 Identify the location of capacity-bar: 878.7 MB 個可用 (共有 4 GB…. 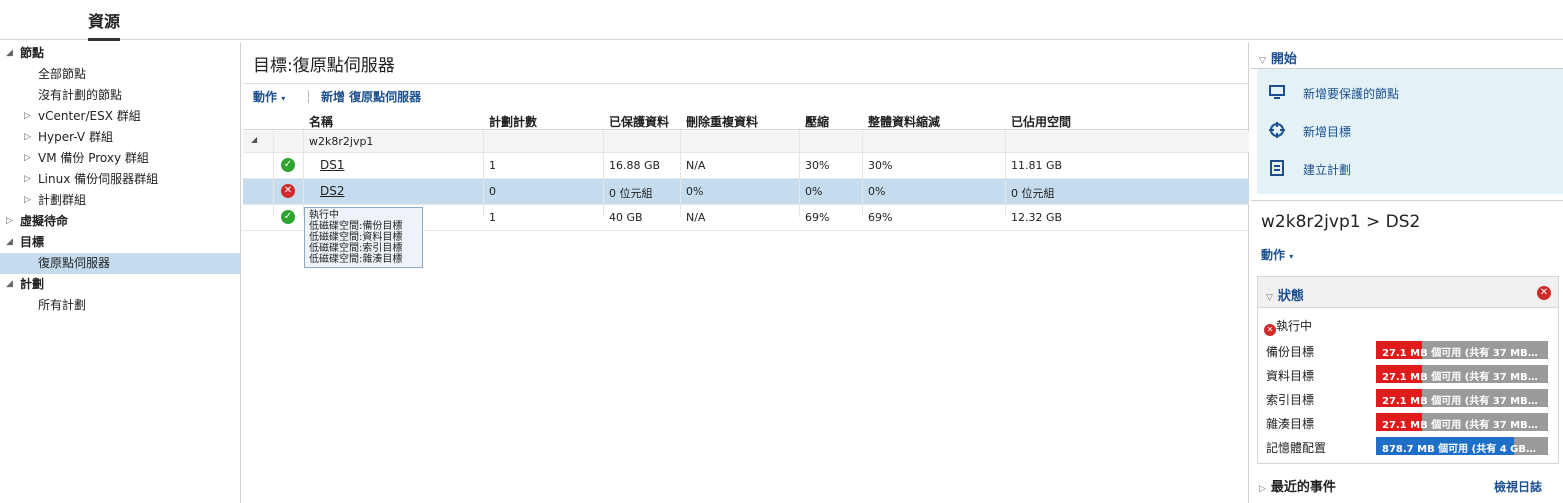
(1462, 446).